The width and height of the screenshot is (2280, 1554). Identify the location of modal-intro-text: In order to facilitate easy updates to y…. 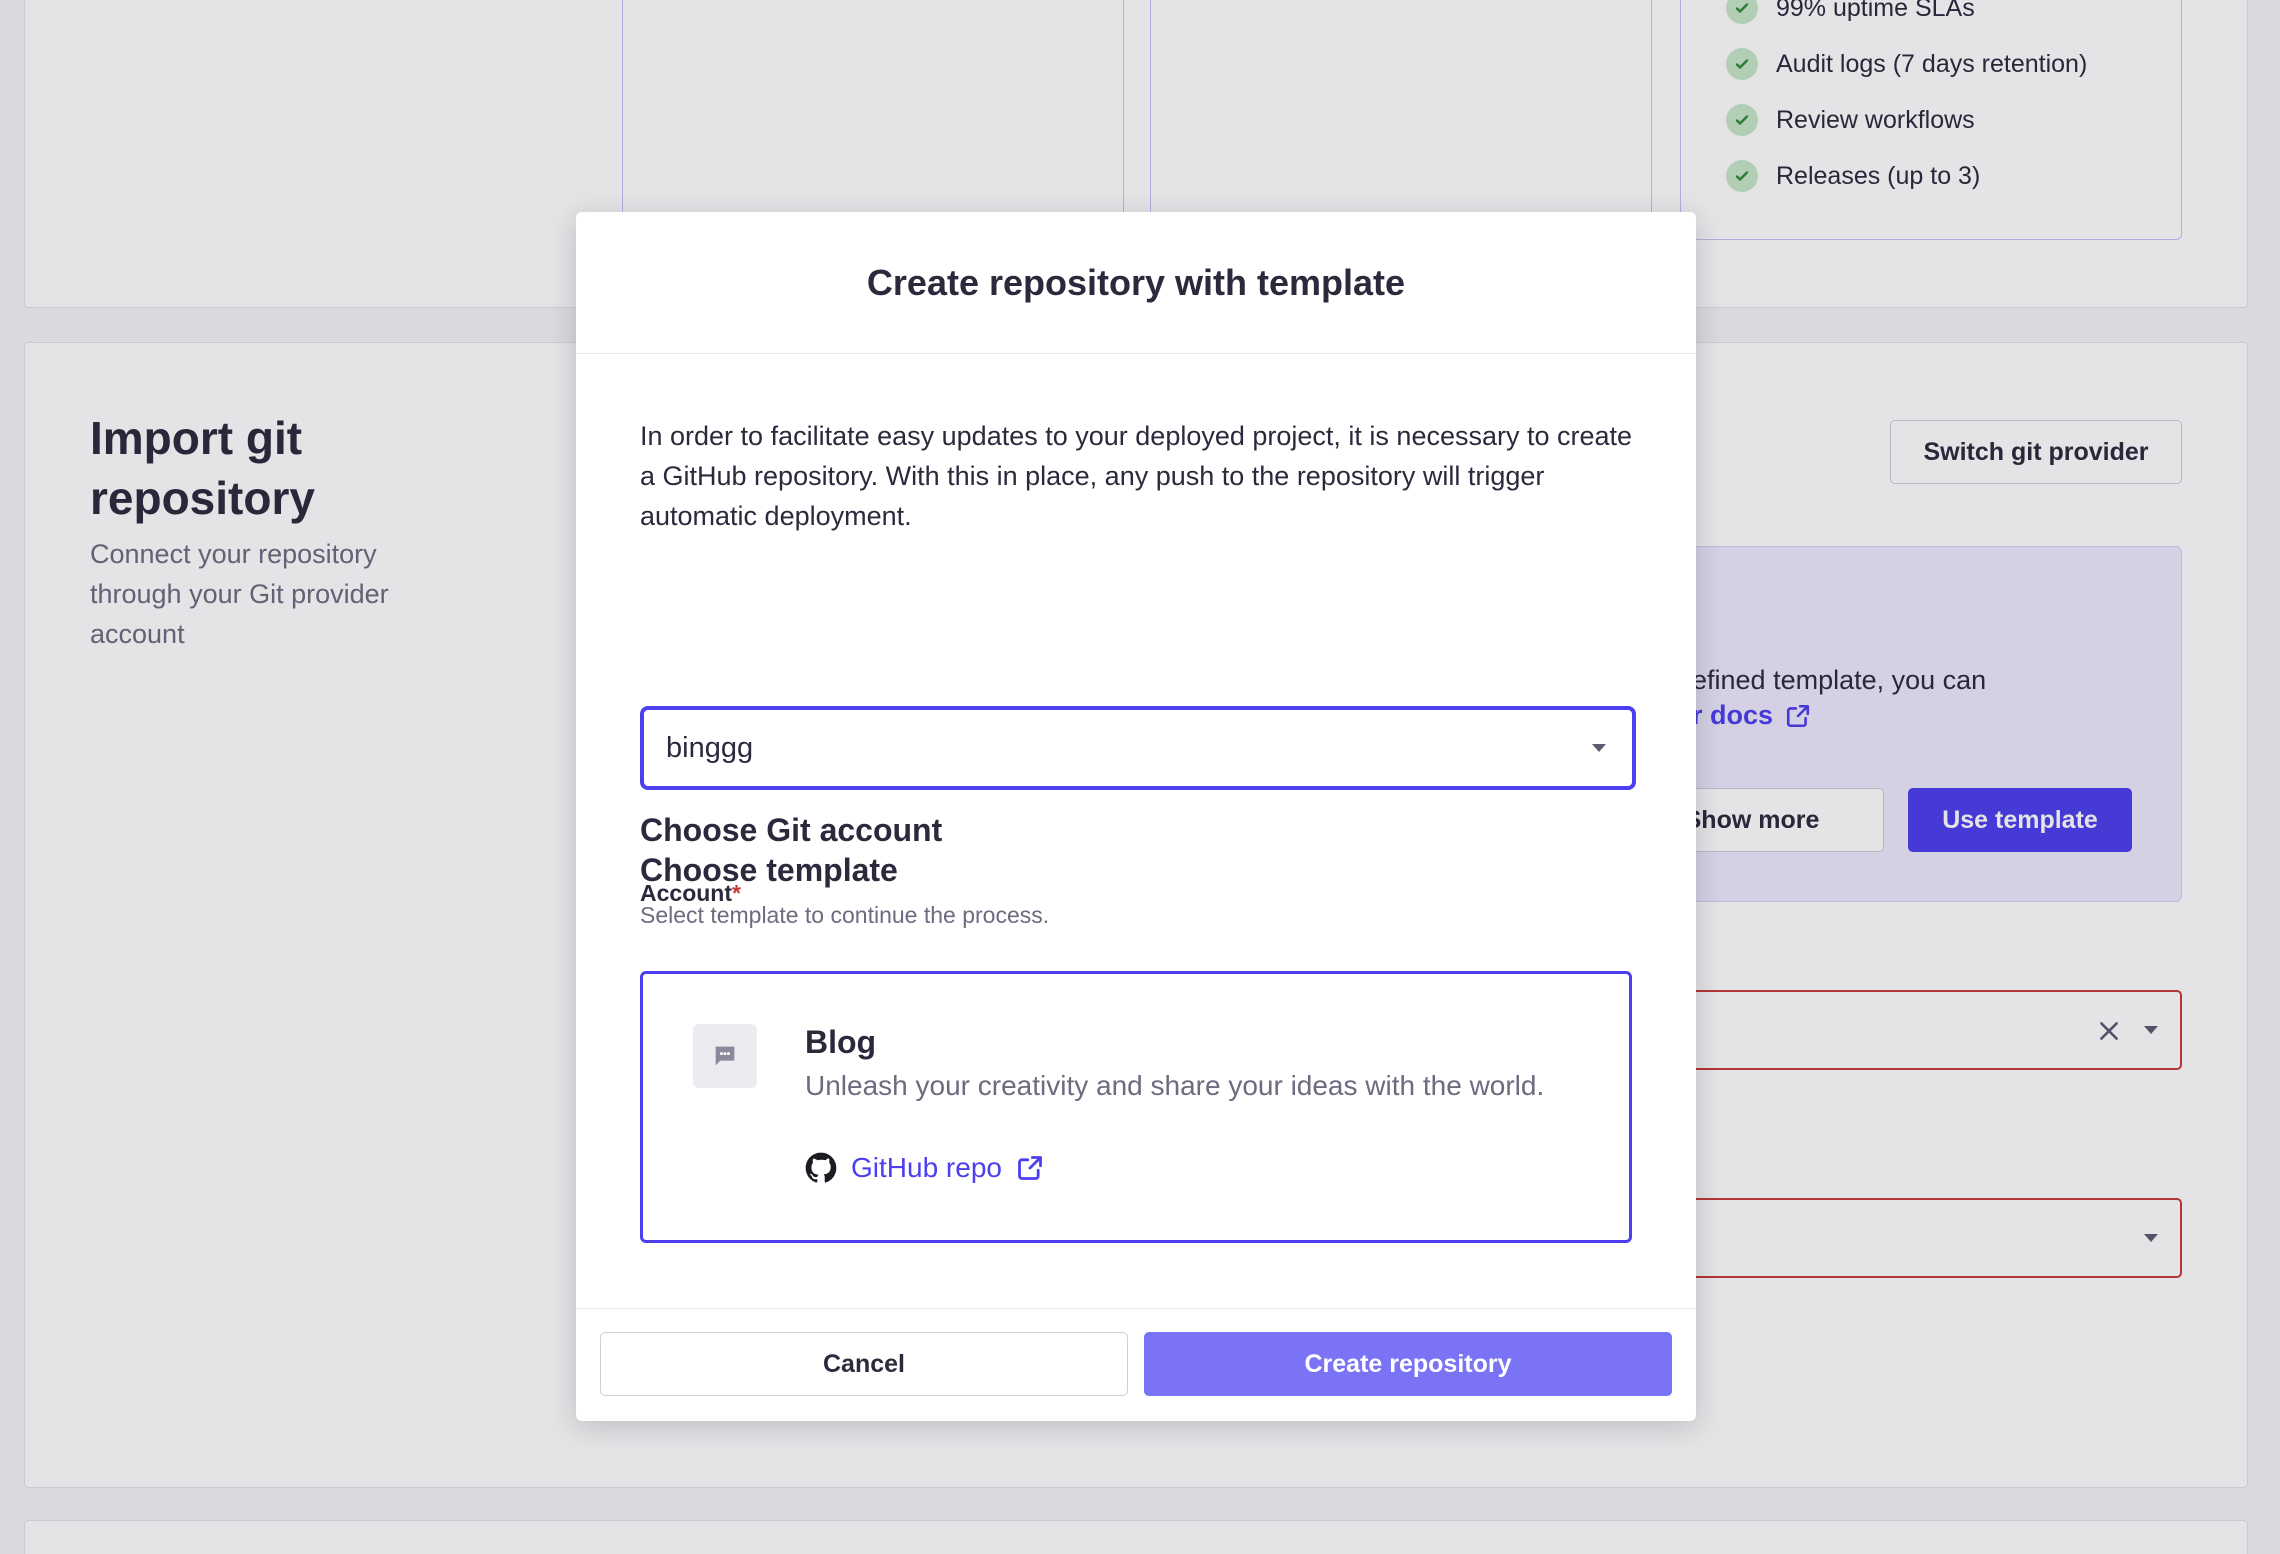
(1136, 476).